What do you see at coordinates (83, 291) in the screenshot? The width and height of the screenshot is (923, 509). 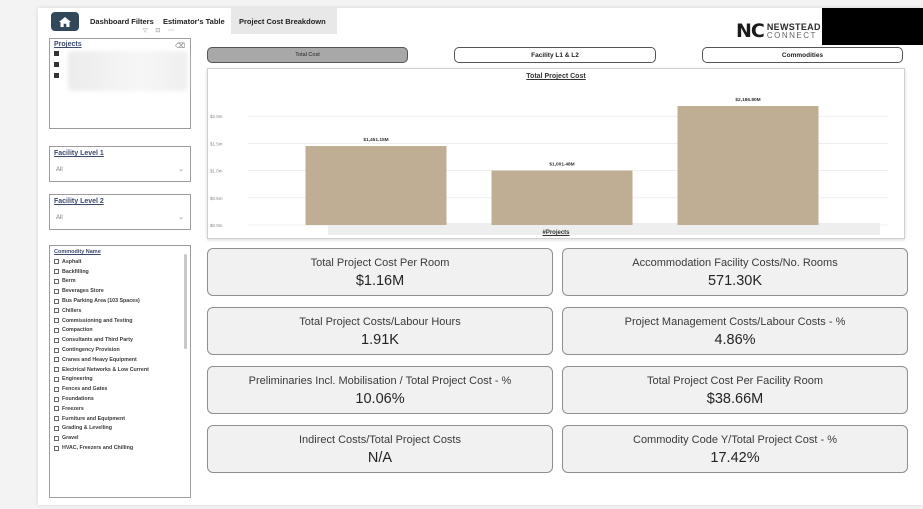 I see `commodity-option-label: Beverages Store` at bounding box center [83, 291].